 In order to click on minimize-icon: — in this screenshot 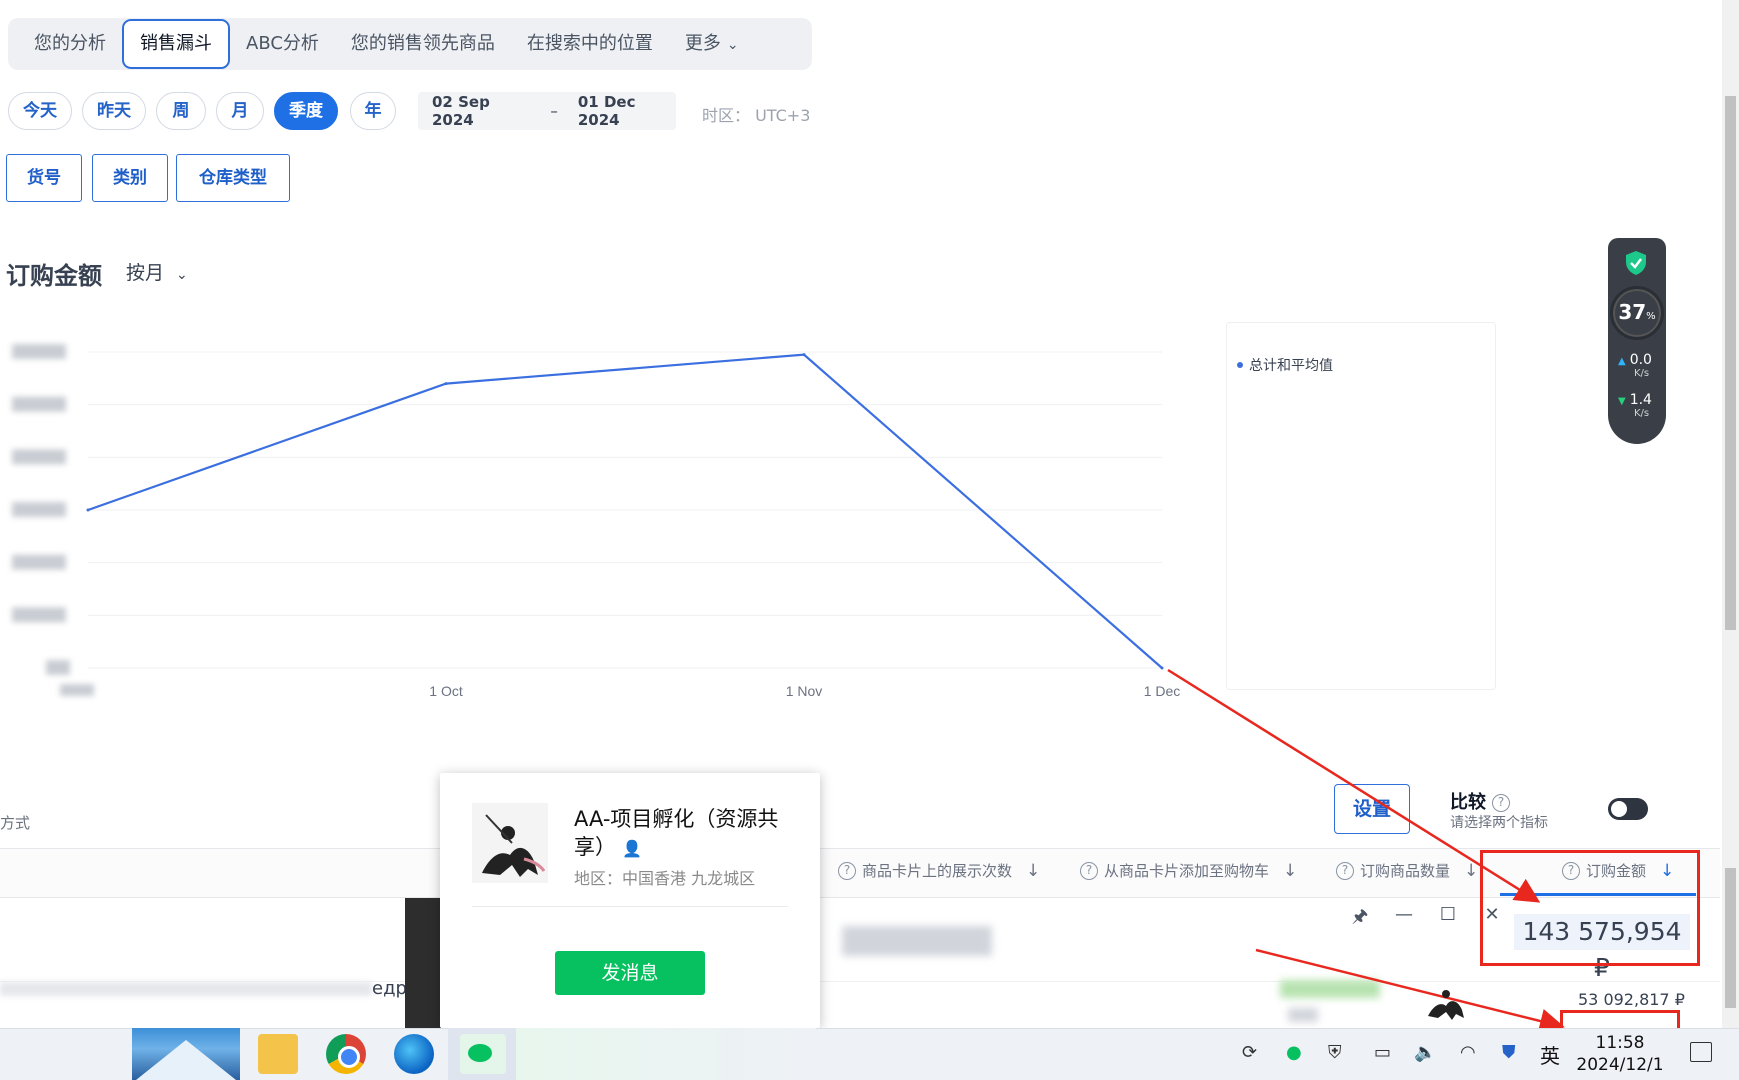, I will do `click(1404, 919)`.